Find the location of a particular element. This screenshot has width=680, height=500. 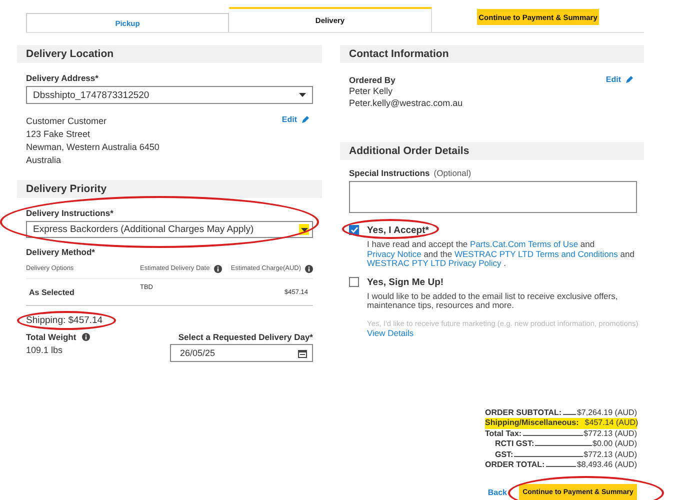

consent-text: I would like to be added to the email list to receive exclusive offers, maintenance tips, resources and more. is located at coordinates (492, 301).